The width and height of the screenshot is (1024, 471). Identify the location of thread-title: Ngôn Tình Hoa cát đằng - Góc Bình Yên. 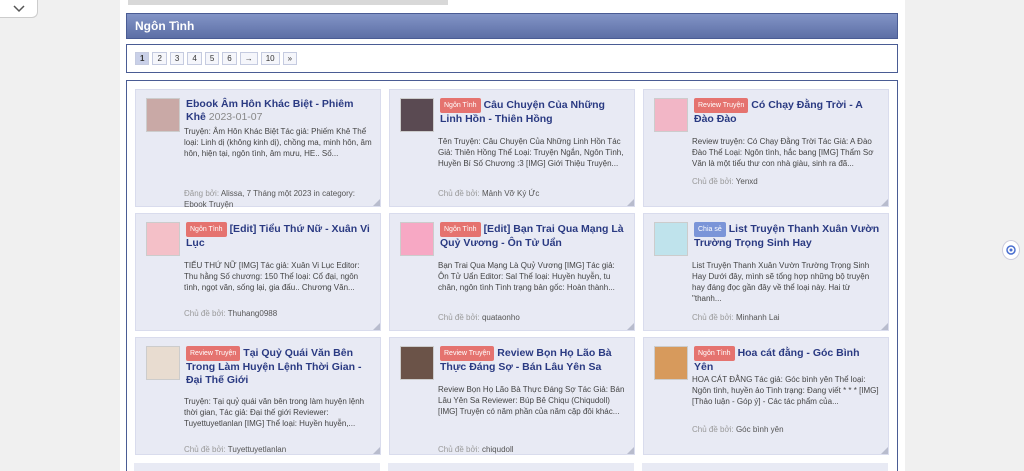
(787, 360).